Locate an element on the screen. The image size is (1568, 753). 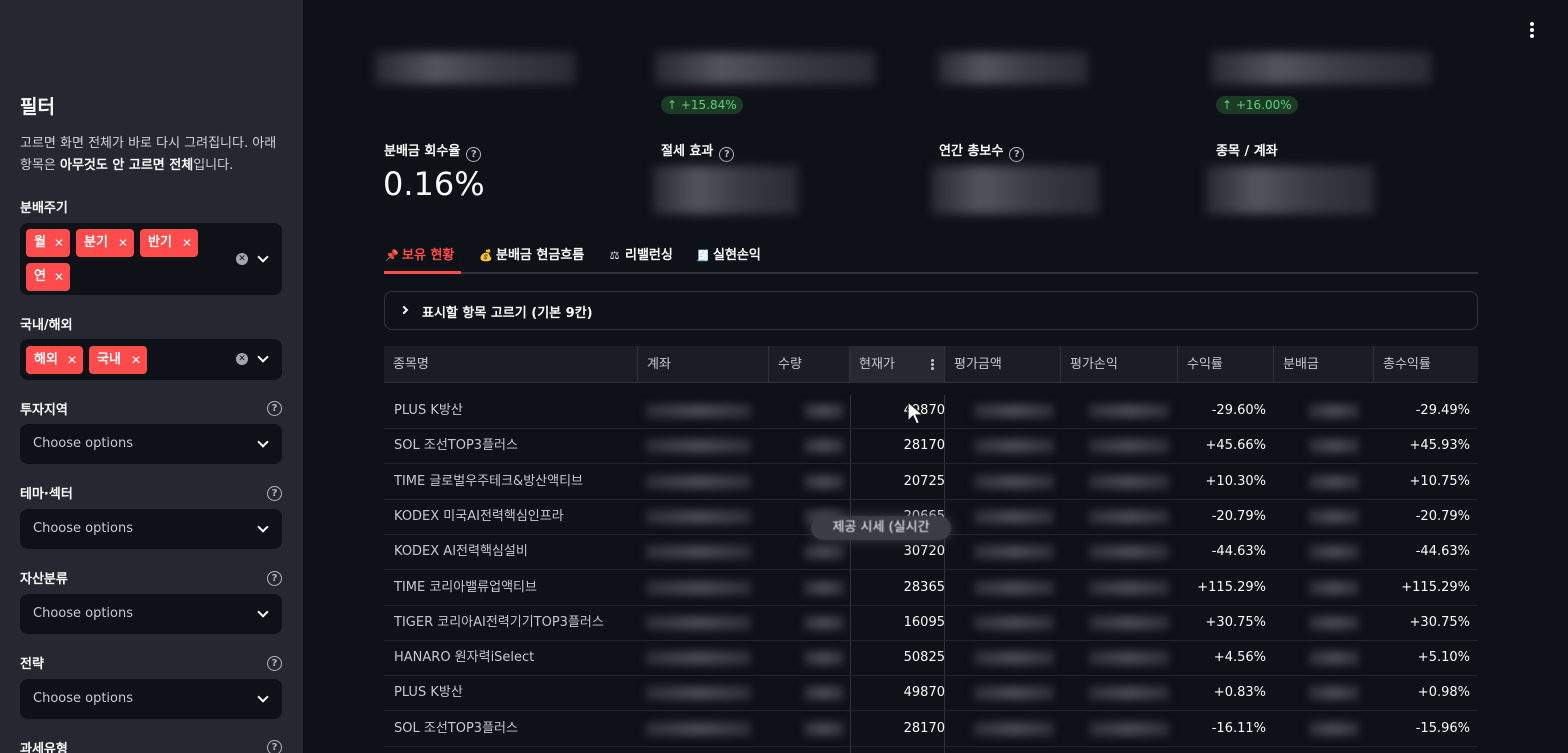
tab-cashflow: 💰 분배금 현금흐름 is located at coordinates (531, 253).